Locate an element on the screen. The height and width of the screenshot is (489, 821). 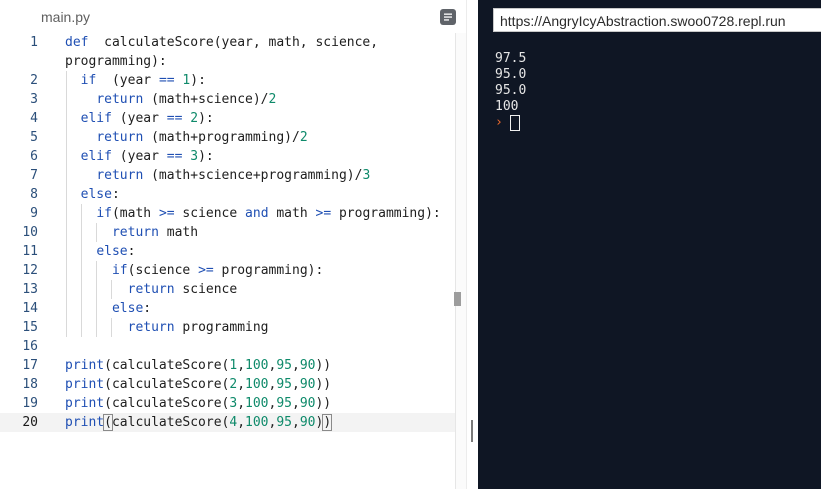
code-text: print(calculateScore(2,100,95,90)) is located at coordinates (198, 384).